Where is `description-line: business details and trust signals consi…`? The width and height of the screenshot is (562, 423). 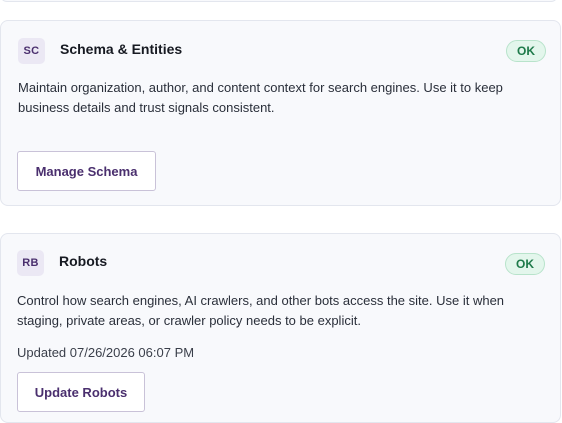
description-line: business details and trust signals consi… is located at coordinates (146, 107).